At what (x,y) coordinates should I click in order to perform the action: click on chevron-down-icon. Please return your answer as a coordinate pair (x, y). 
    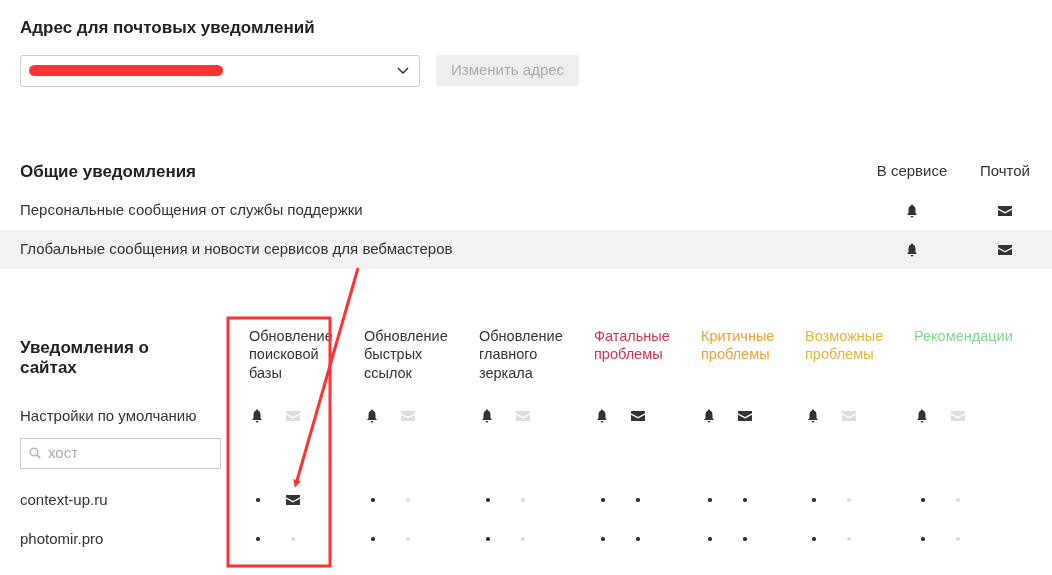
    Looking at the image, I should click on (403, 70).